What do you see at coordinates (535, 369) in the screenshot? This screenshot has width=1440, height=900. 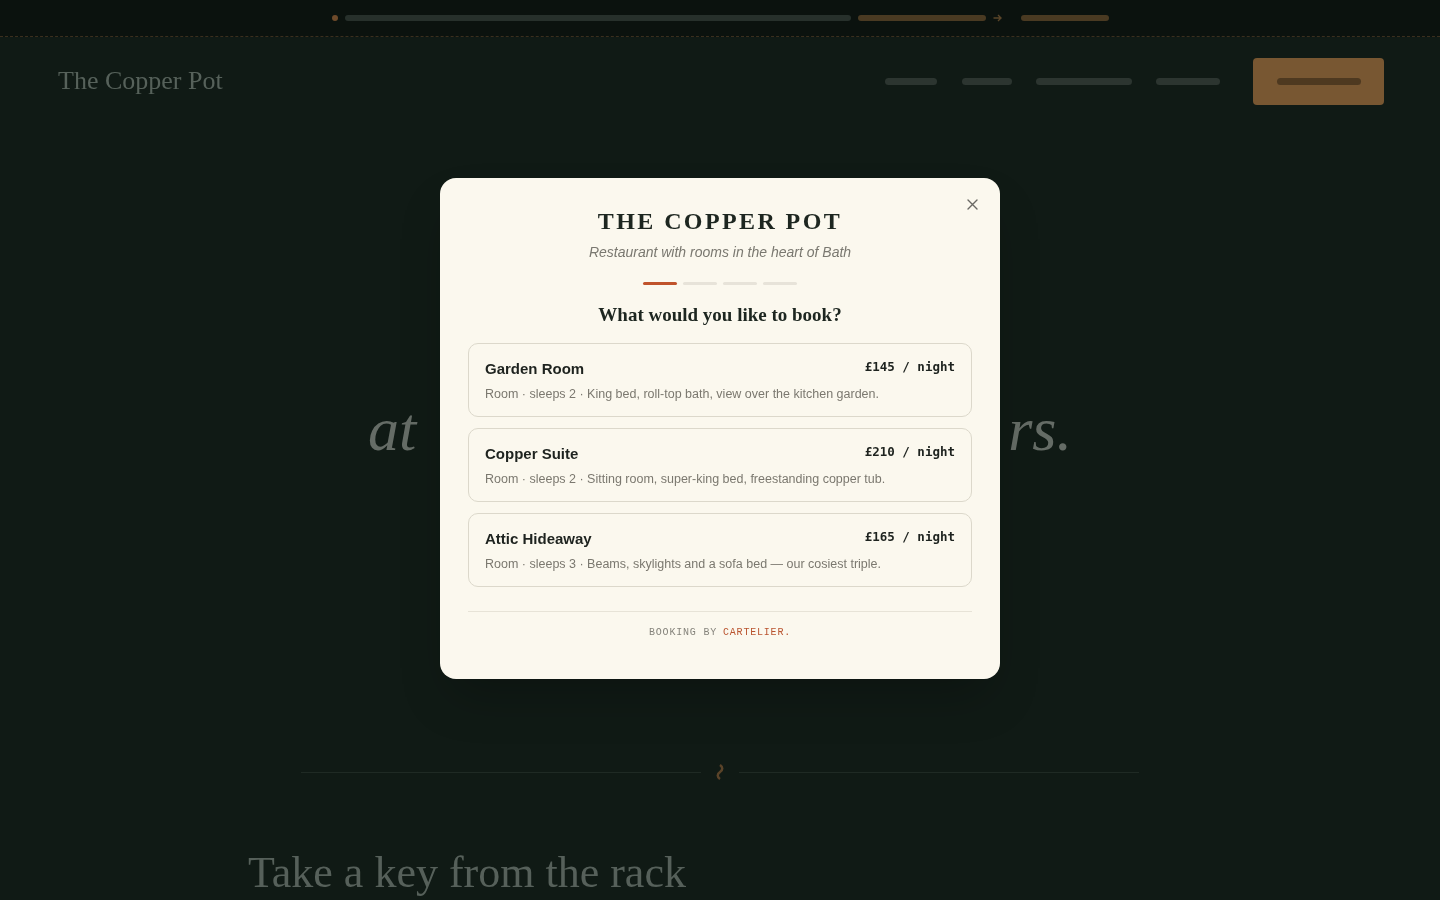 I see `room-name: Garden Room` at bounding box center [535, 369].